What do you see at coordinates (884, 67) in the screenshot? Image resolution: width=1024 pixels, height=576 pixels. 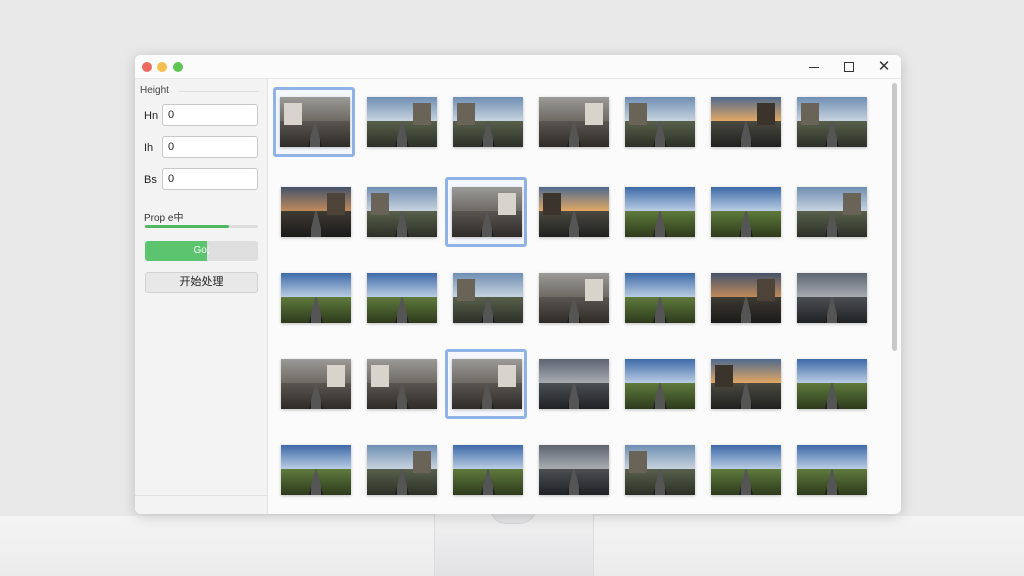 I see `close-icon: ✕` at bounding box center [884, 67].